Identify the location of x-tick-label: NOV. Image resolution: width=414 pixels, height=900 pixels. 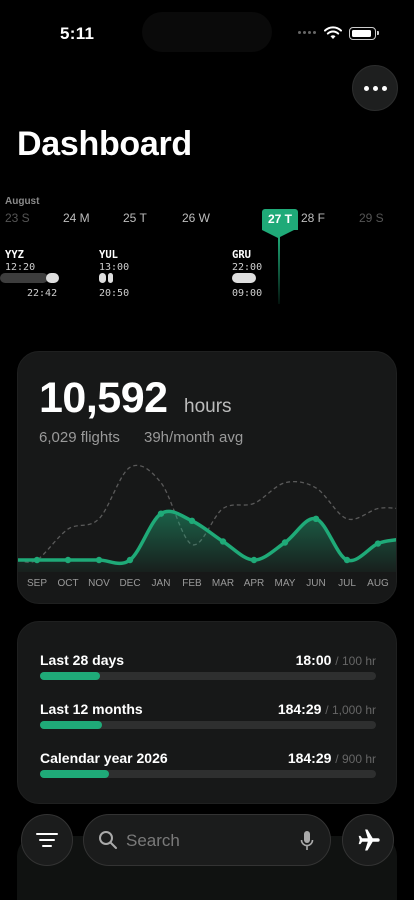
(99, 583).